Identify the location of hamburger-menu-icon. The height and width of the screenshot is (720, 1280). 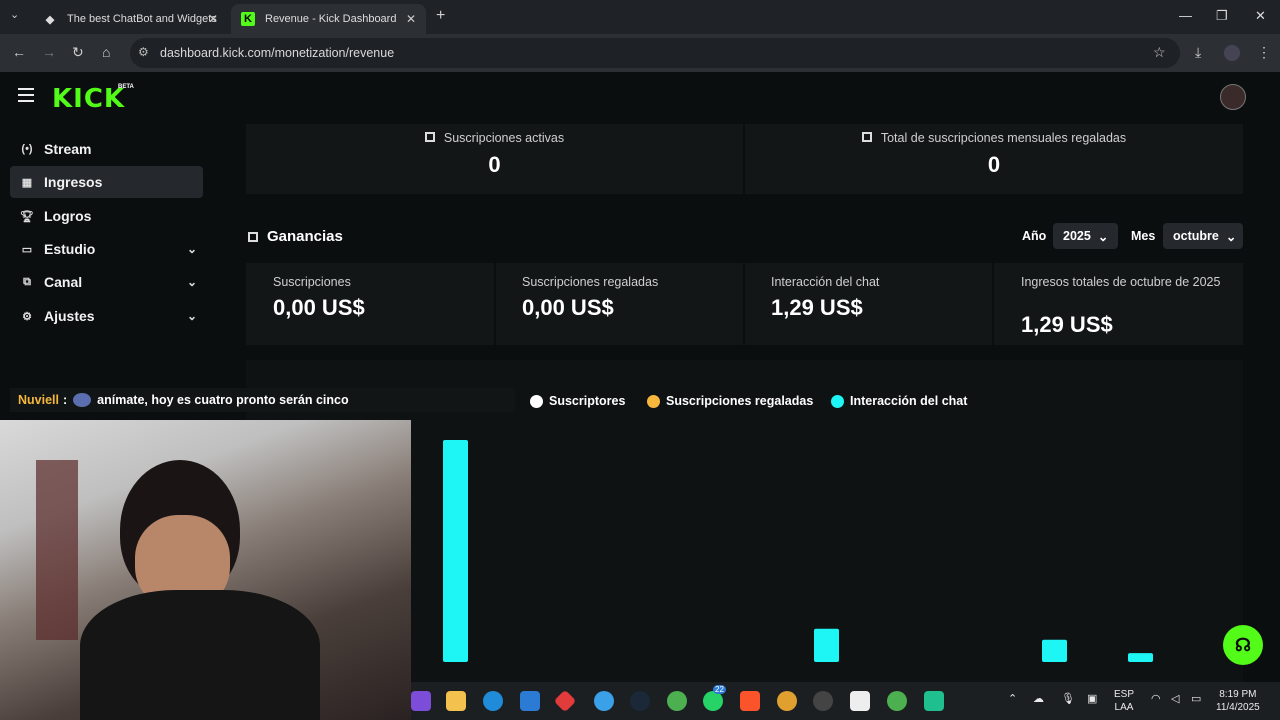
(26, 95).